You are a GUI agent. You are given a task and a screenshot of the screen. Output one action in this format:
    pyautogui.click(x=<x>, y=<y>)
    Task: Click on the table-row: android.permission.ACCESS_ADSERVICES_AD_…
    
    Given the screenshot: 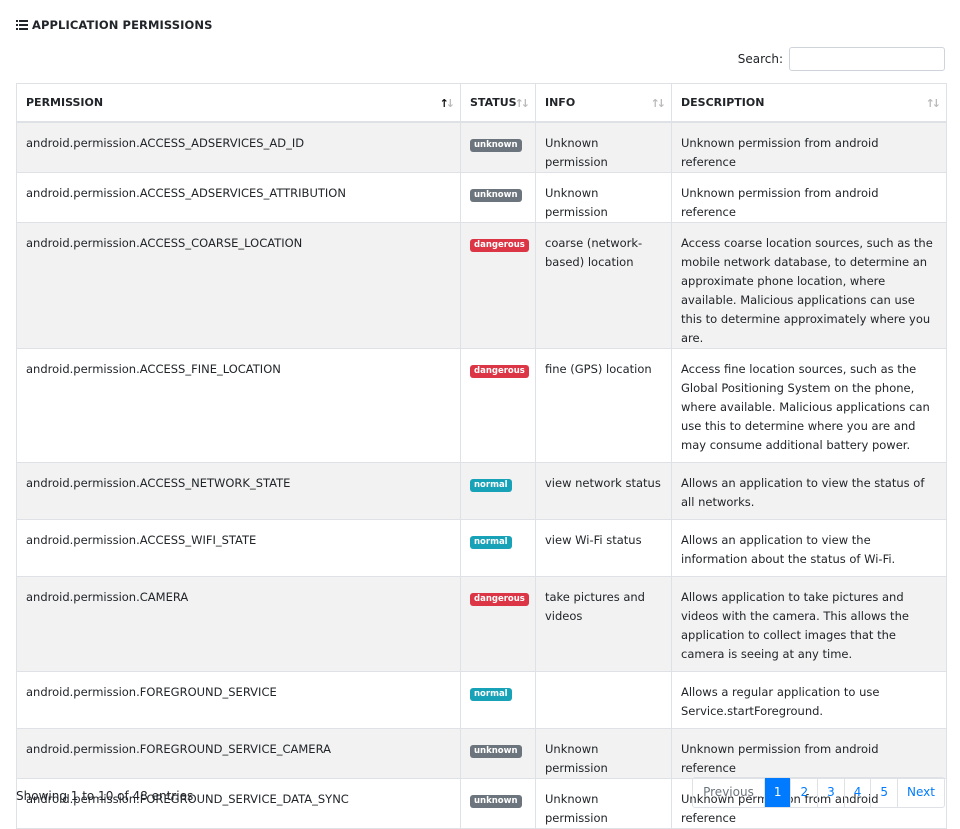 What is the action you would take?
    pyautogui.click(x=481, y=147)
    